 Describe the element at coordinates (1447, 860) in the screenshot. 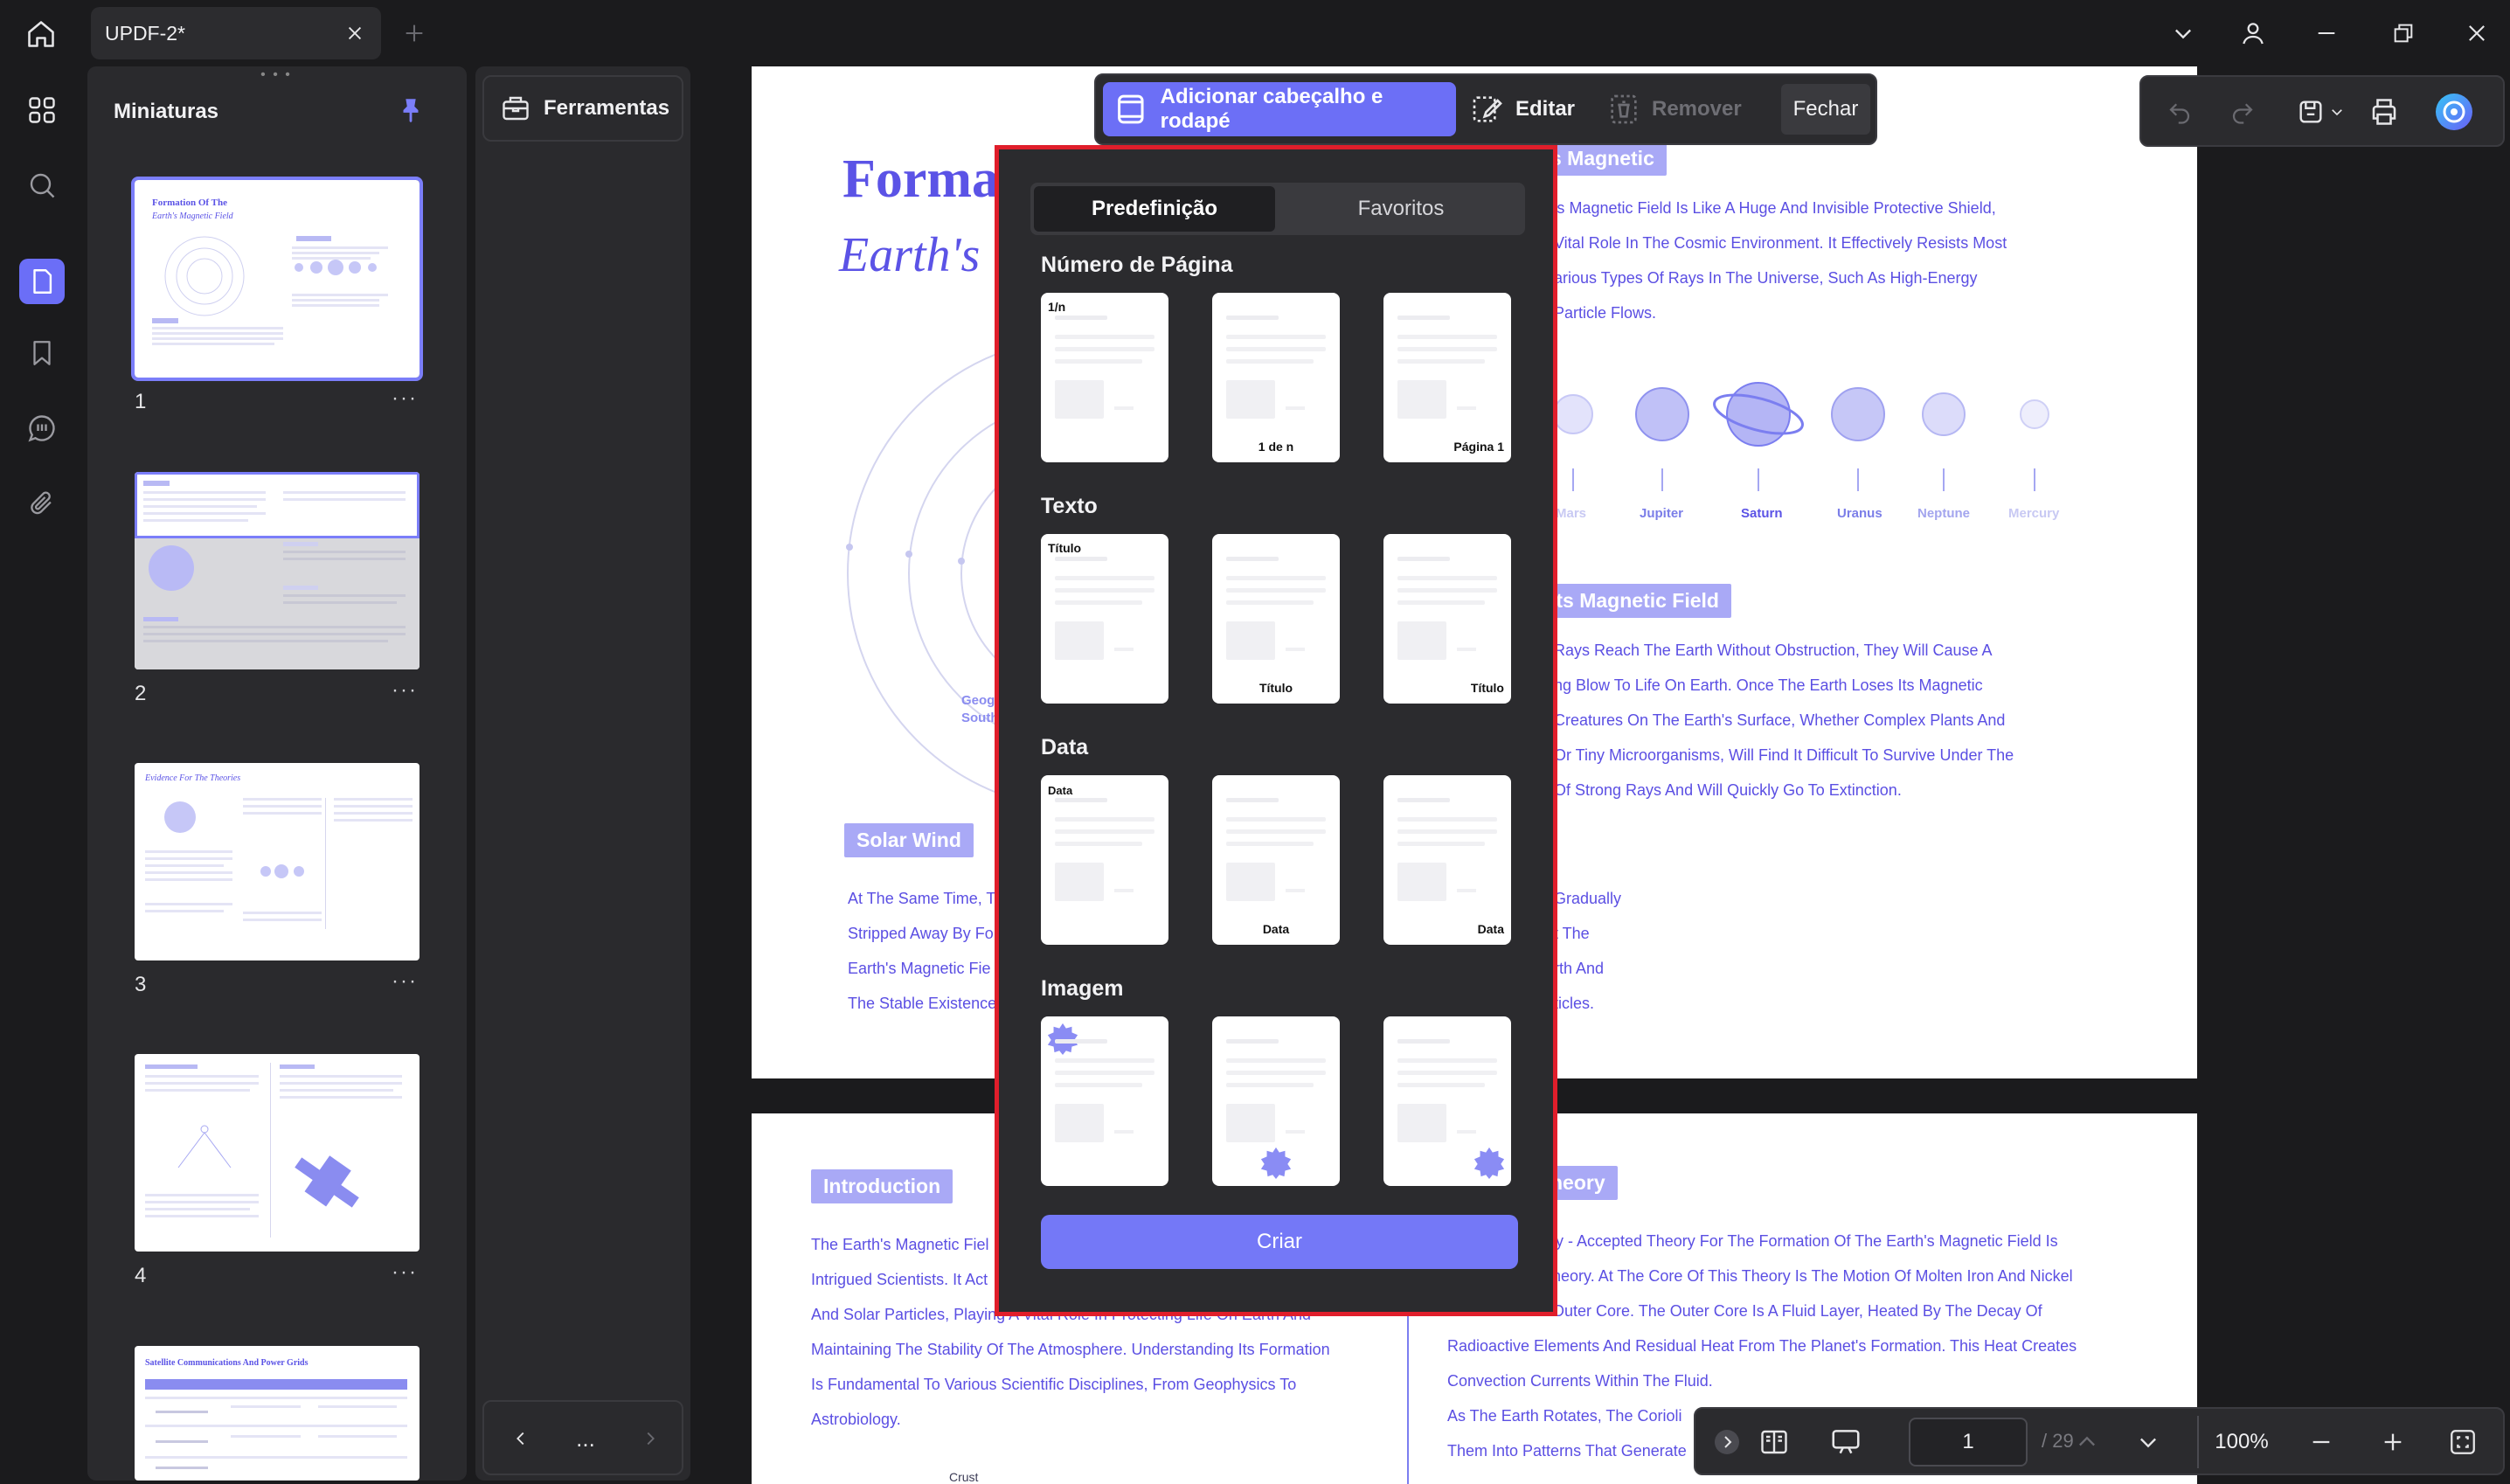

I see `preset-card-date-bottom-right: Data` at that location.